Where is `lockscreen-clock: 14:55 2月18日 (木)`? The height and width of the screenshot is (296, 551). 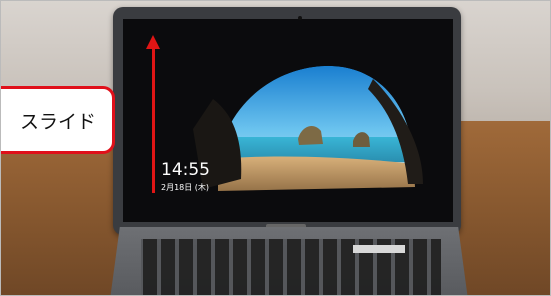 lockscreen-clock: 14:55 2月18日 (木) is located at coordinates (185, 177).